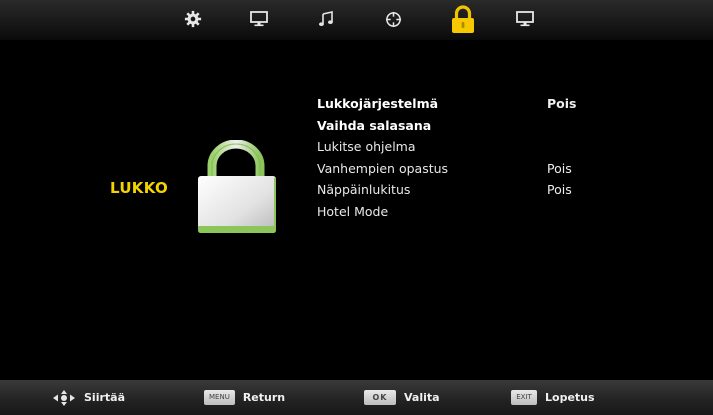 Image resolution: width=713 pixels, height=415 pixels. I want to click on hint-menu: MENU Return, so click(244, 397).